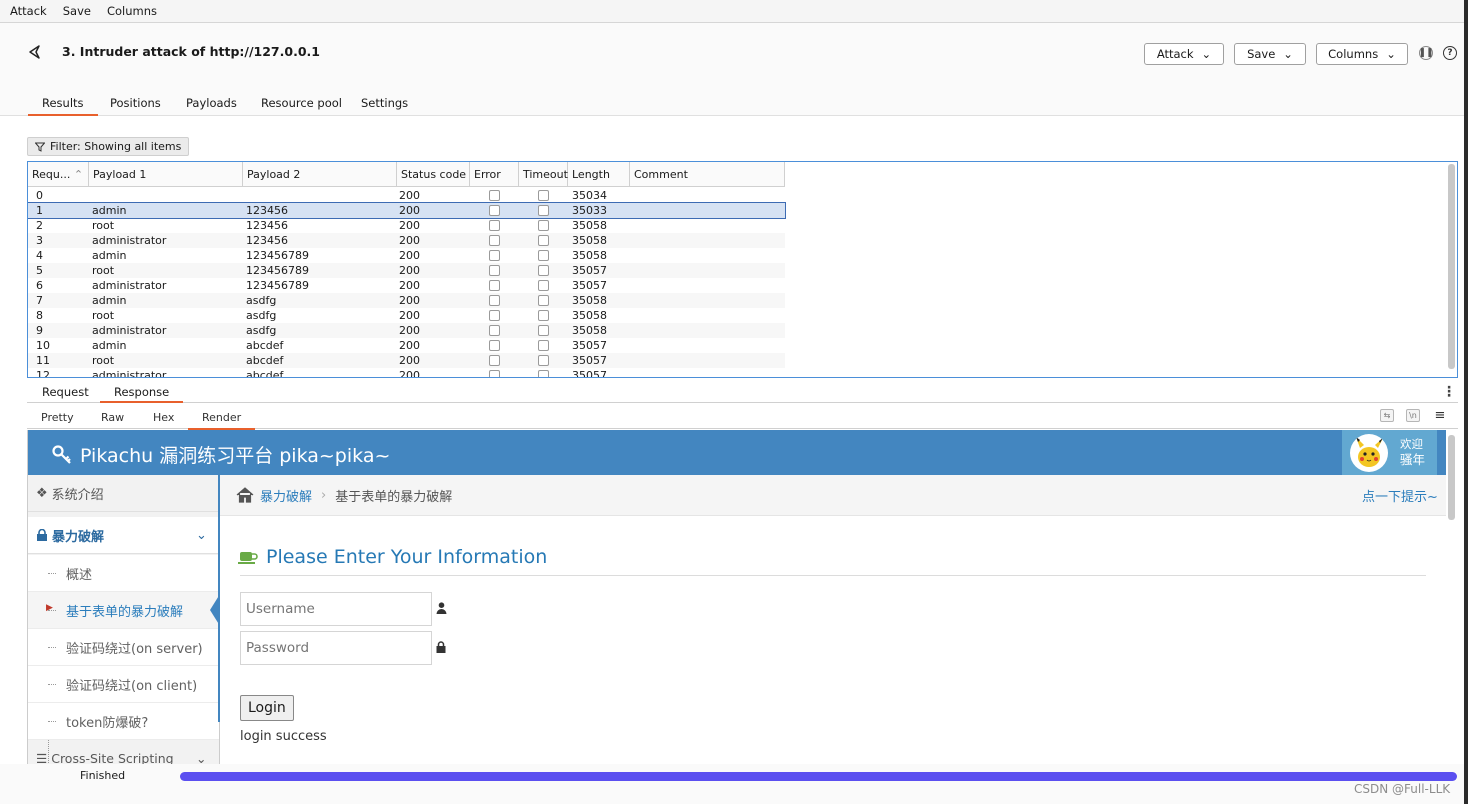 The height and width of the screenshot is (804, 1468). What do you see at coordinates (301, 103) in the screenshot?
I see `tab-resource-pool: Resource pool` at bounding box center [301, 103].